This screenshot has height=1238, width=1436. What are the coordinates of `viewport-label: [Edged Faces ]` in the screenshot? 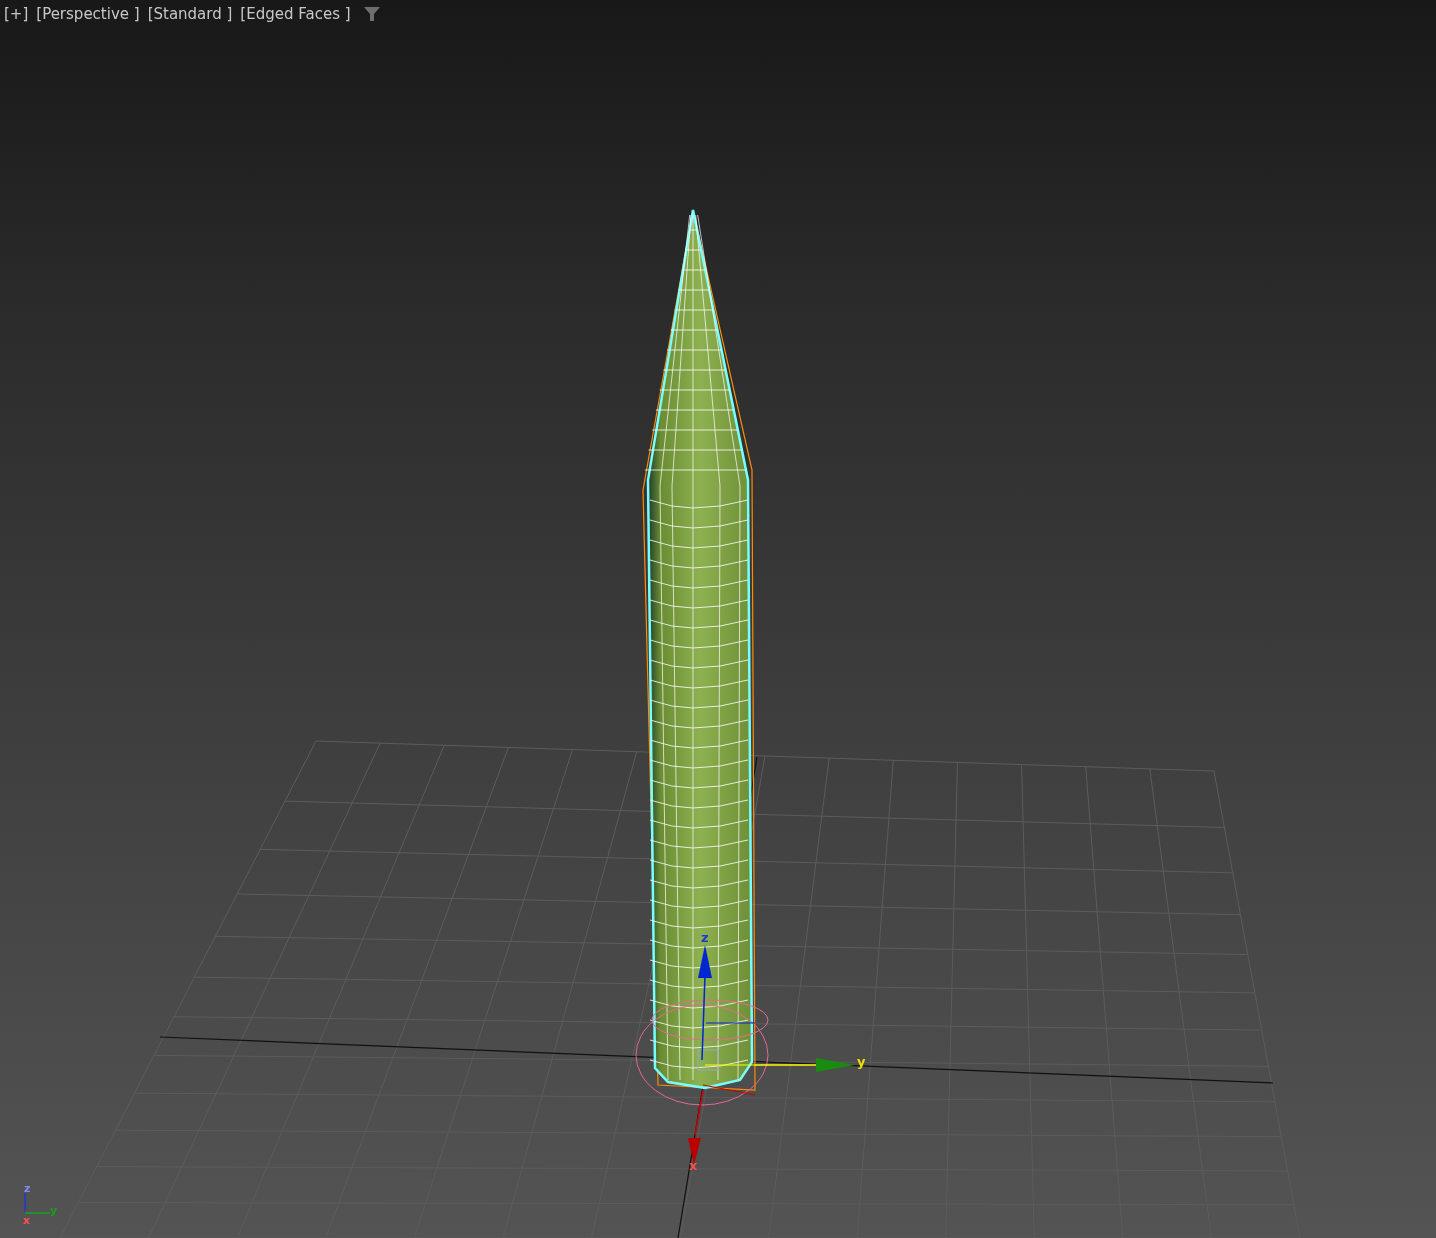 It's located at (295, 14).